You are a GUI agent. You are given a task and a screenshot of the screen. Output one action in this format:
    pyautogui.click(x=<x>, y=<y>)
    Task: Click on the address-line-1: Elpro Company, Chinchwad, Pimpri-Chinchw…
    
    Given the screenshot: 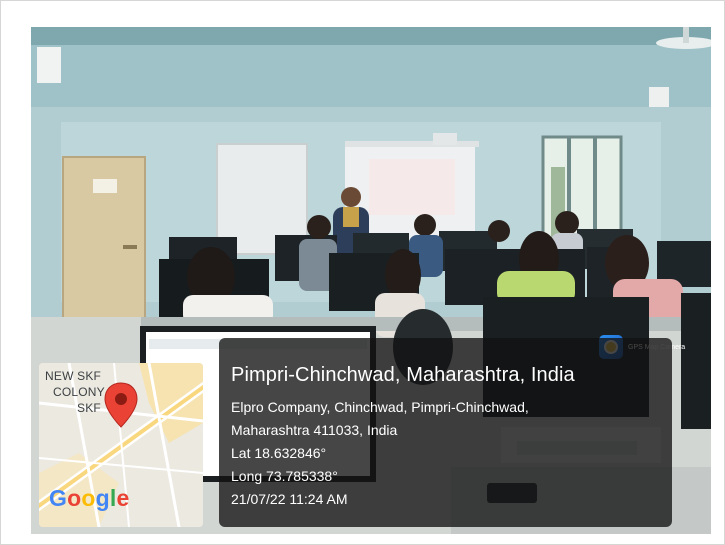 What is the action you would take?
    pyautogui.click(x=380, y=407)
    